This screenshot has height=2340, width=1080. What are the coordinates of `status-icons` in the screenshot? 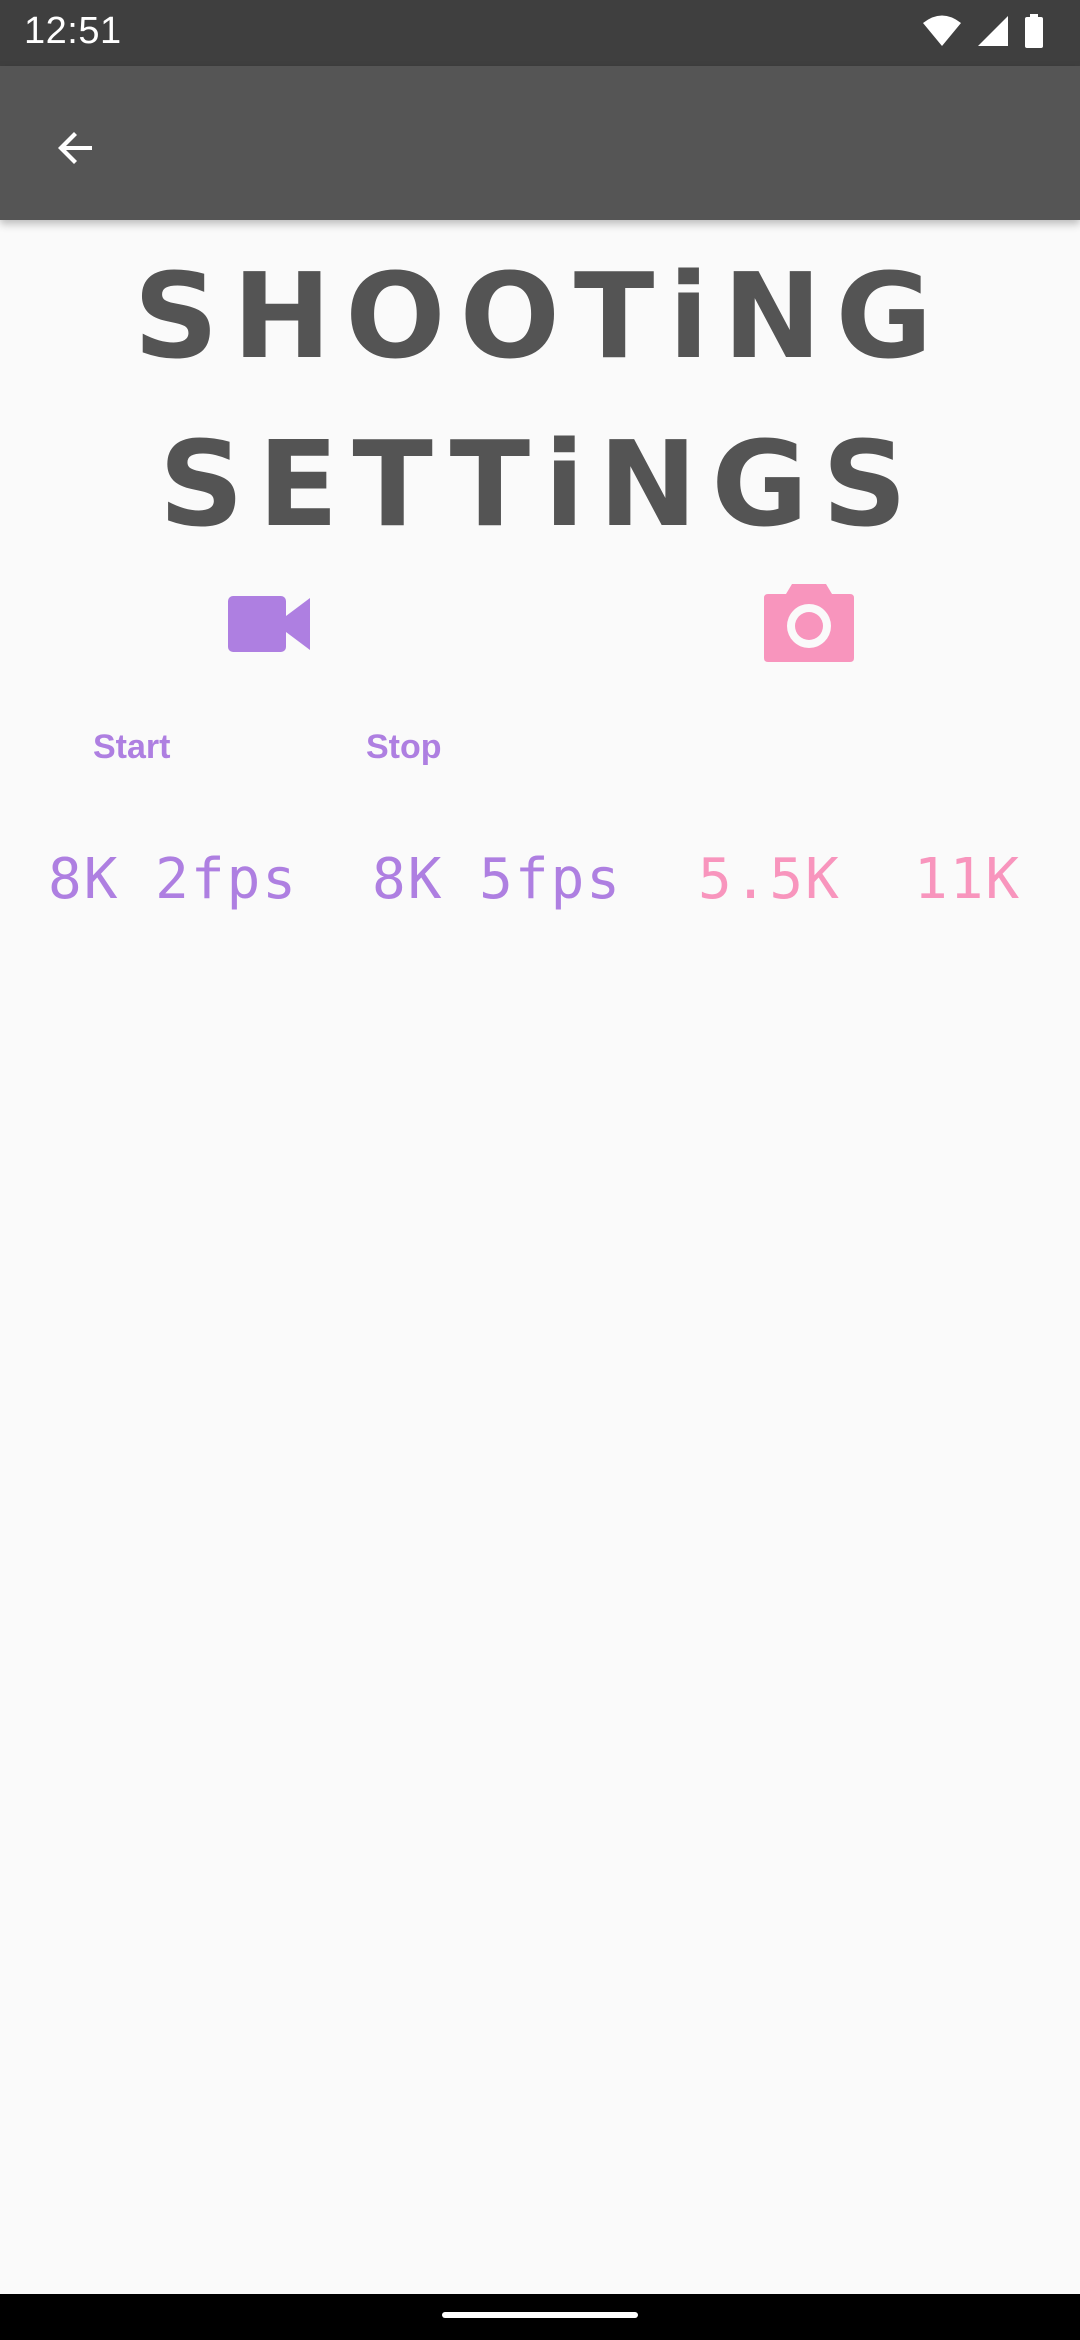 It's located at (983, 33).